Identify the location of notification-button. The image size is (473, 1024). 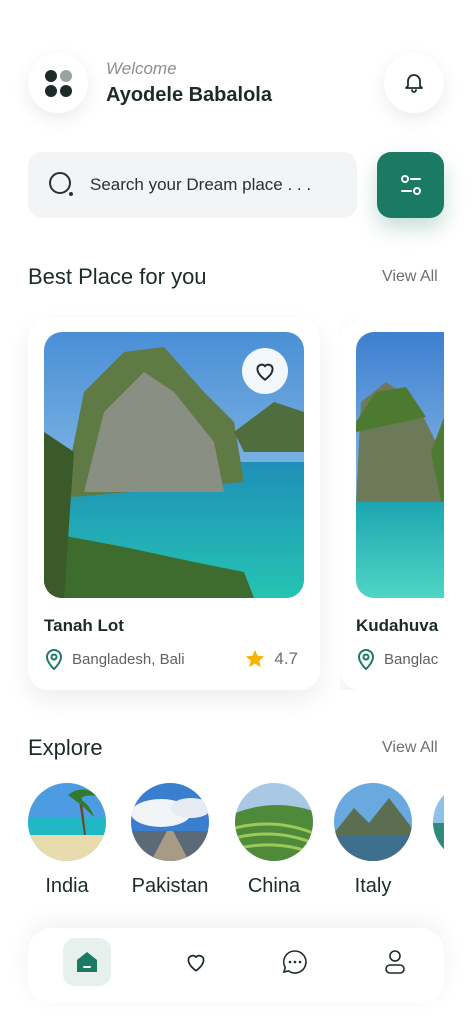
(414, 83).